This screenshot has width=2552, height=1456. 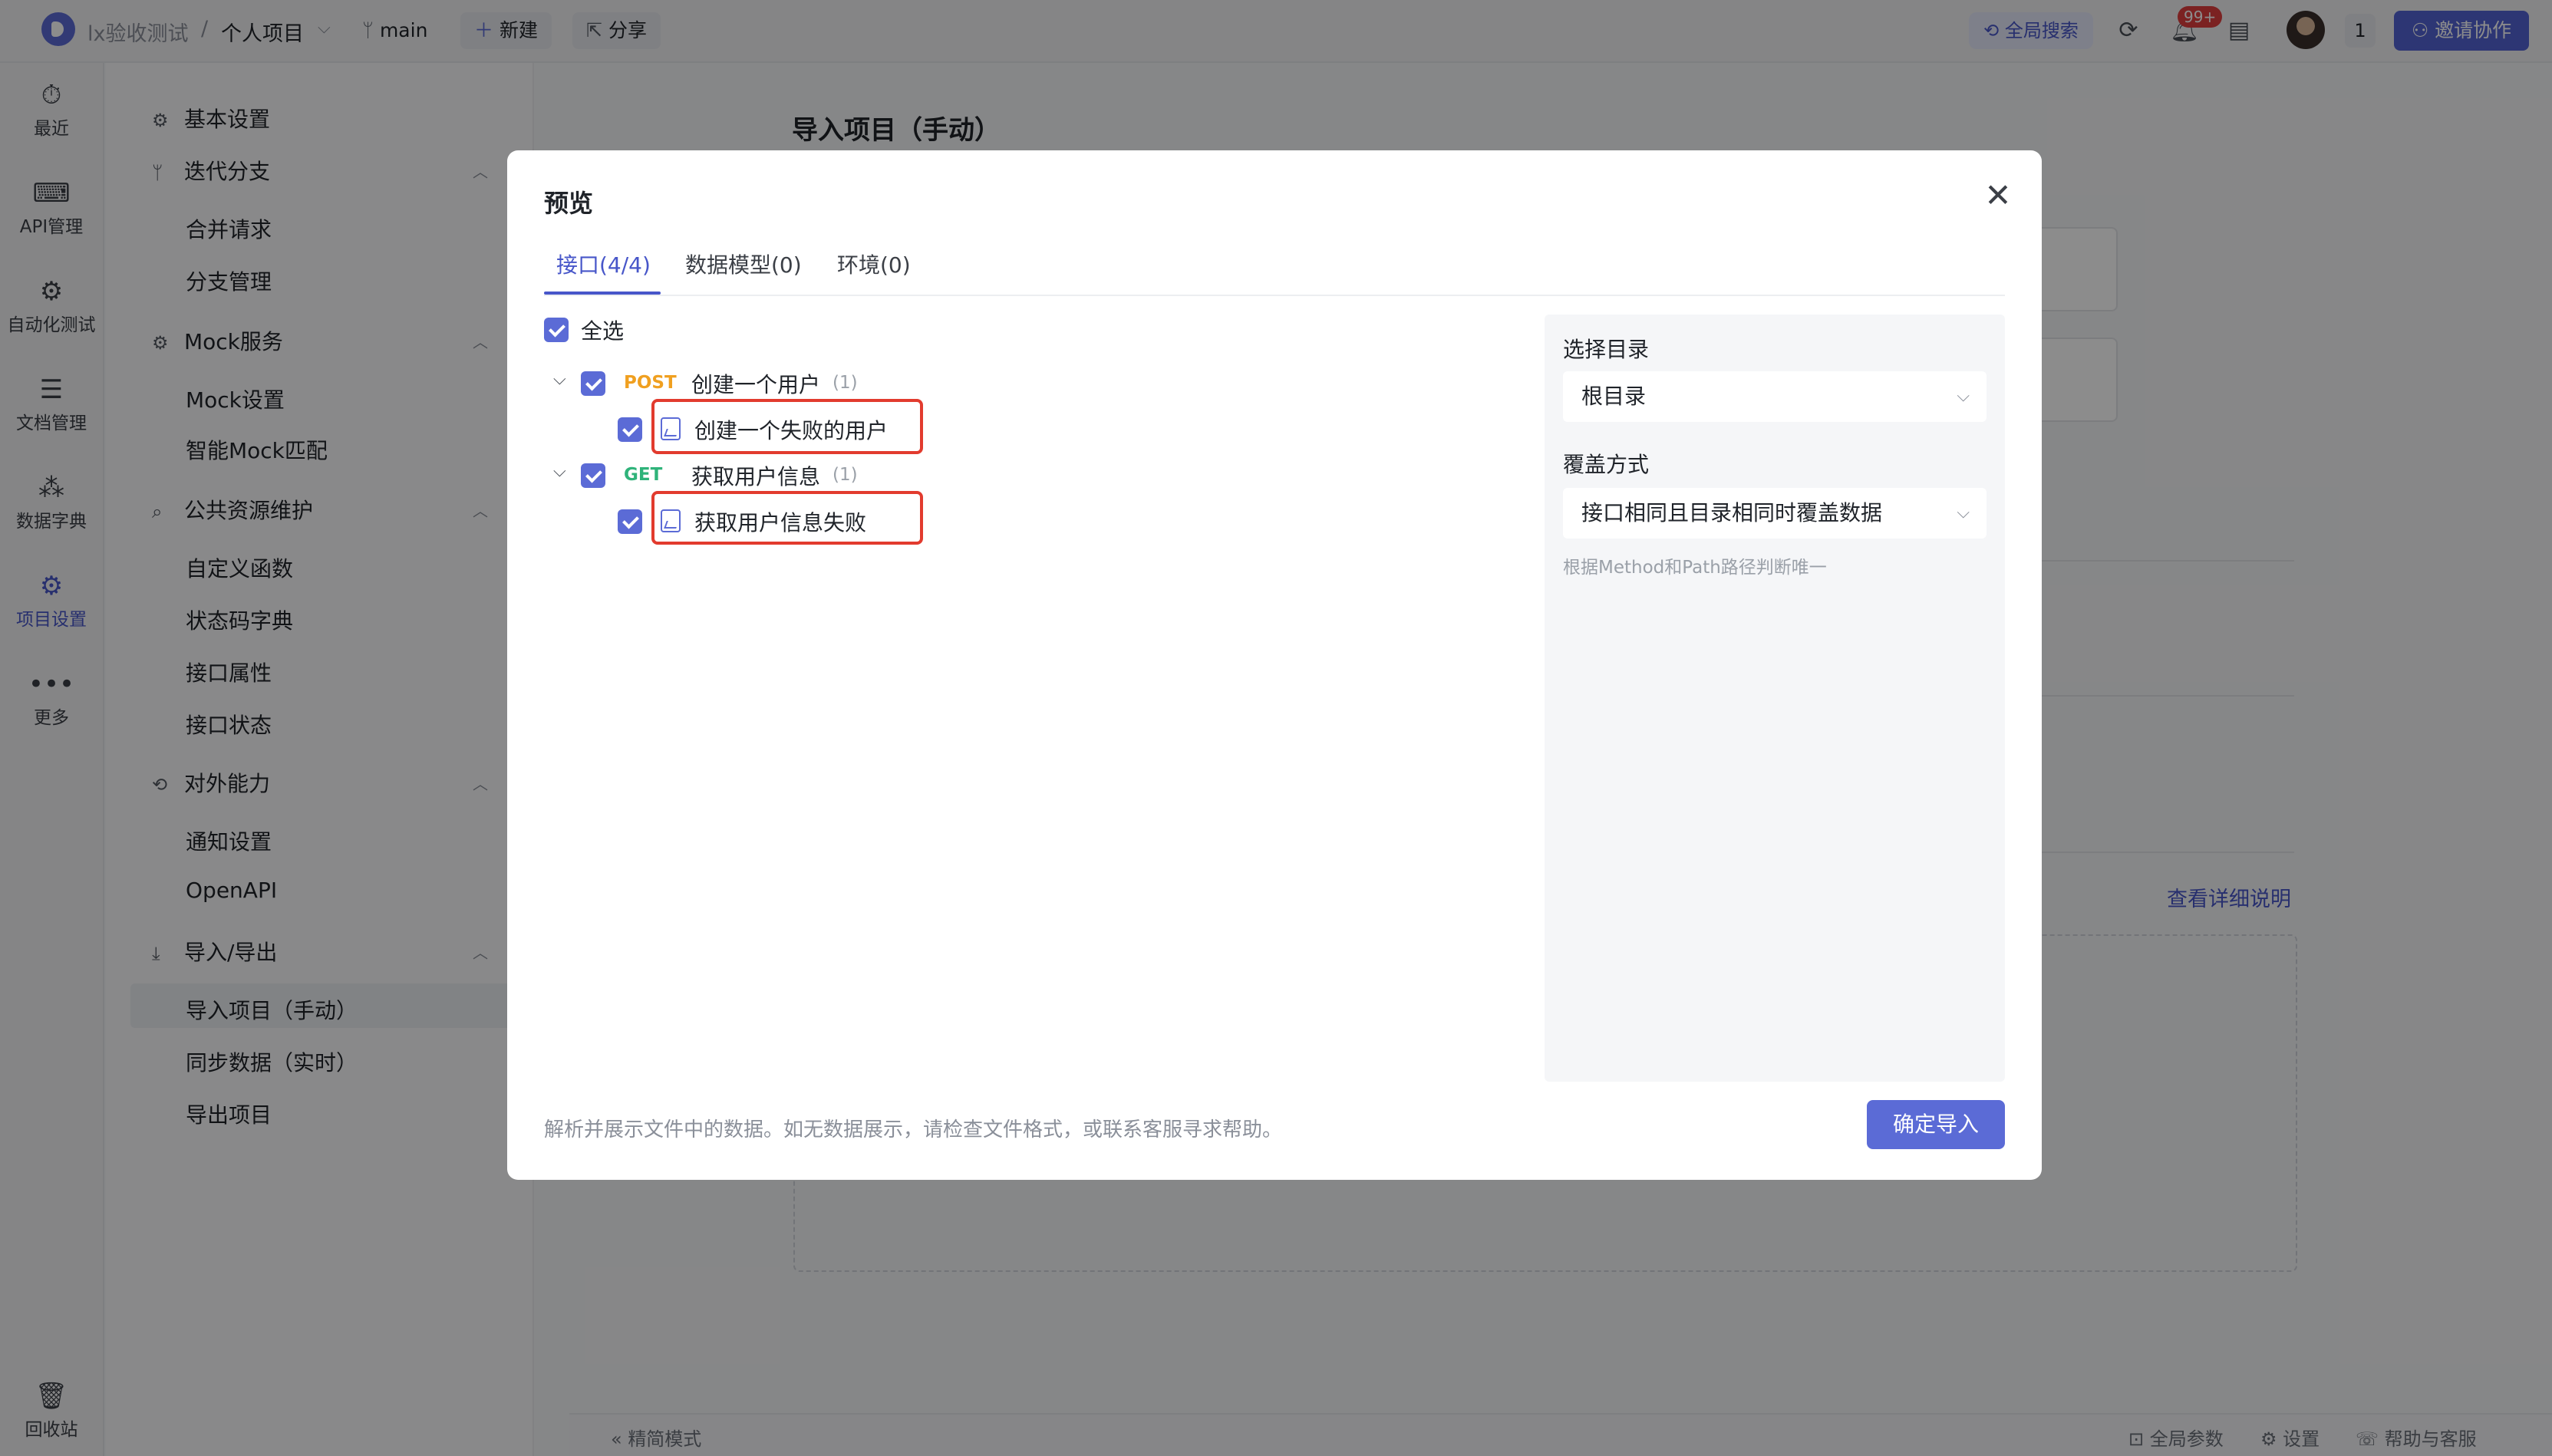 I want to click on tab-interfaces: 接口(4/4), so click(x=603, y=264).